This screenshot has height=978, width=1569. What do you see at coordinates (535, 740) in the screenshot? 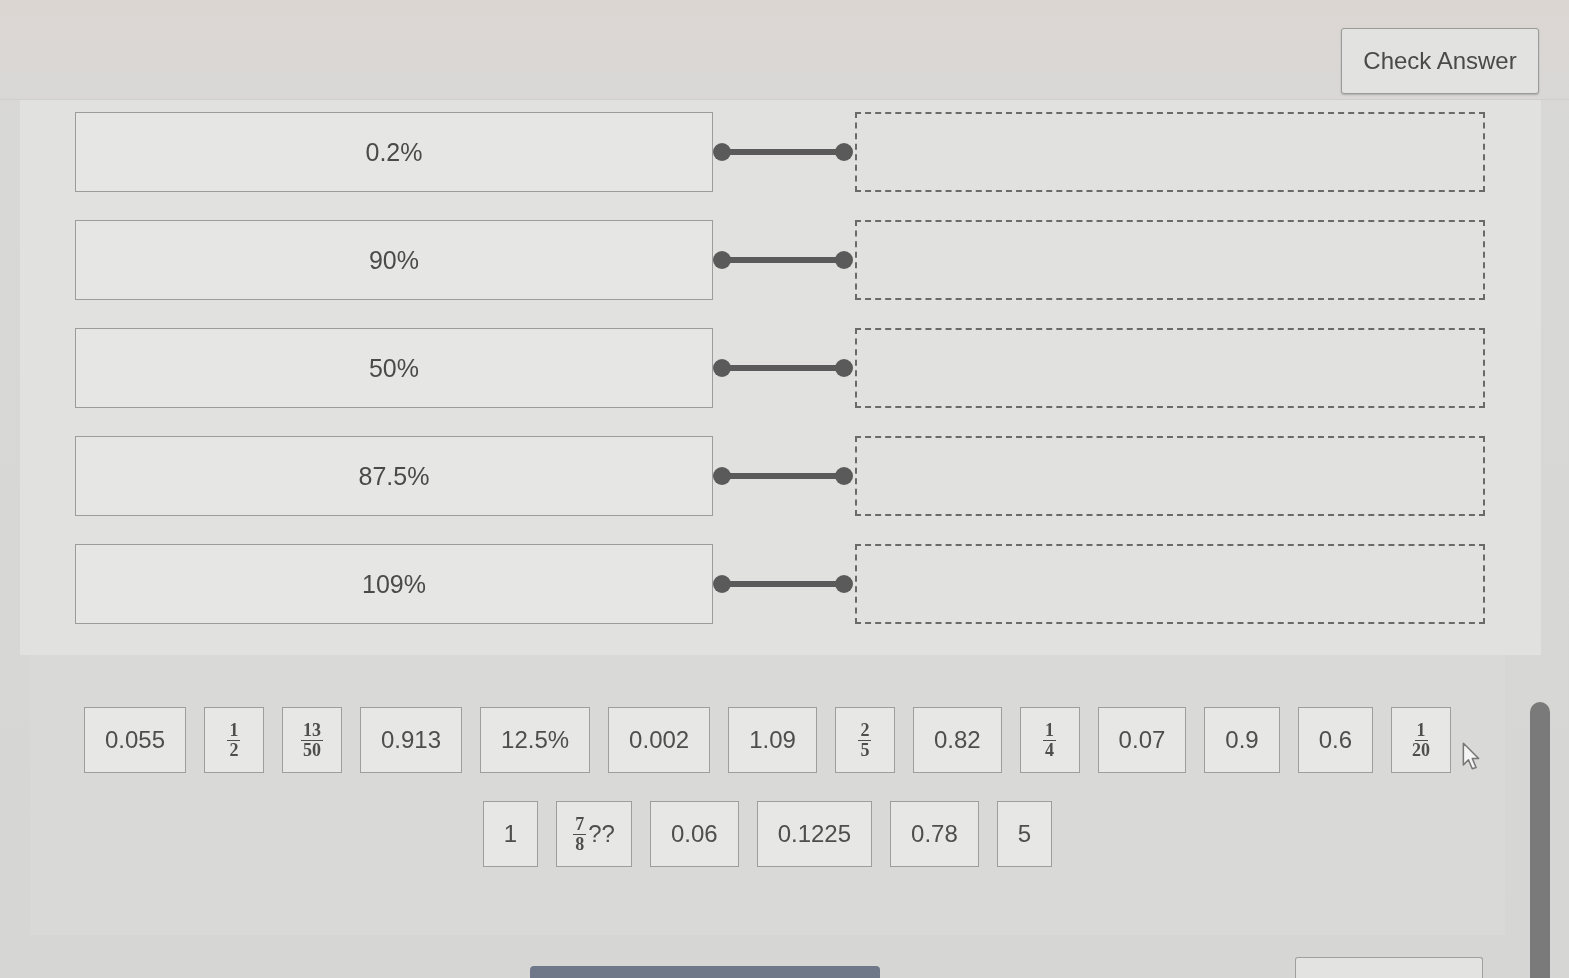
I see `answer-tile: 12.5%` at bounding box center [535, 740].